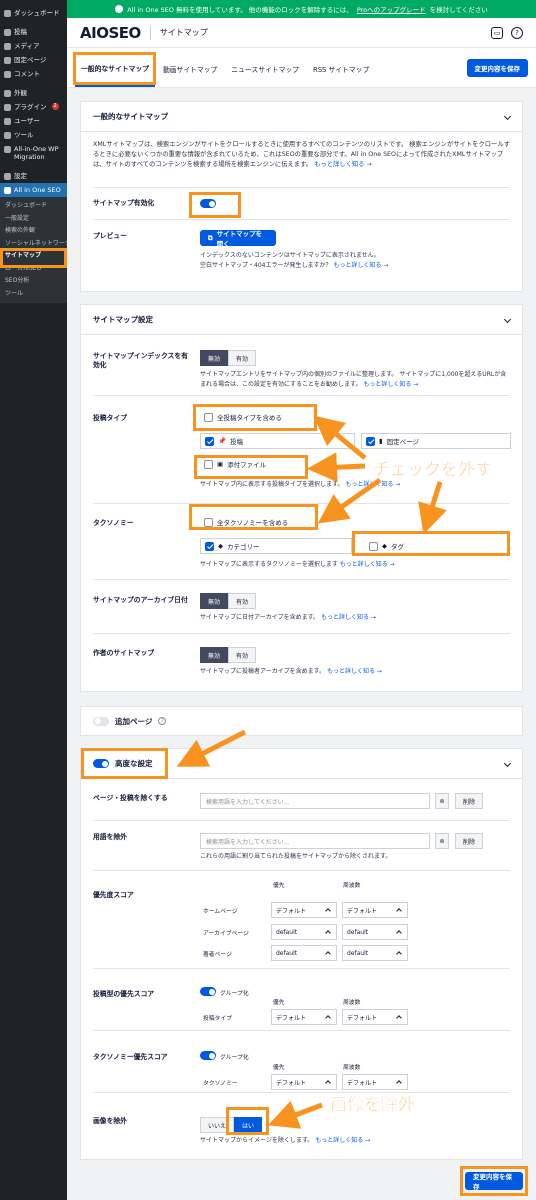 This screenshot has height=1200, width=536. What do you see at coordinates (208, 1055) in the screenshot?
I see `tax-group-toggle` at bounding box center [208, 1055].